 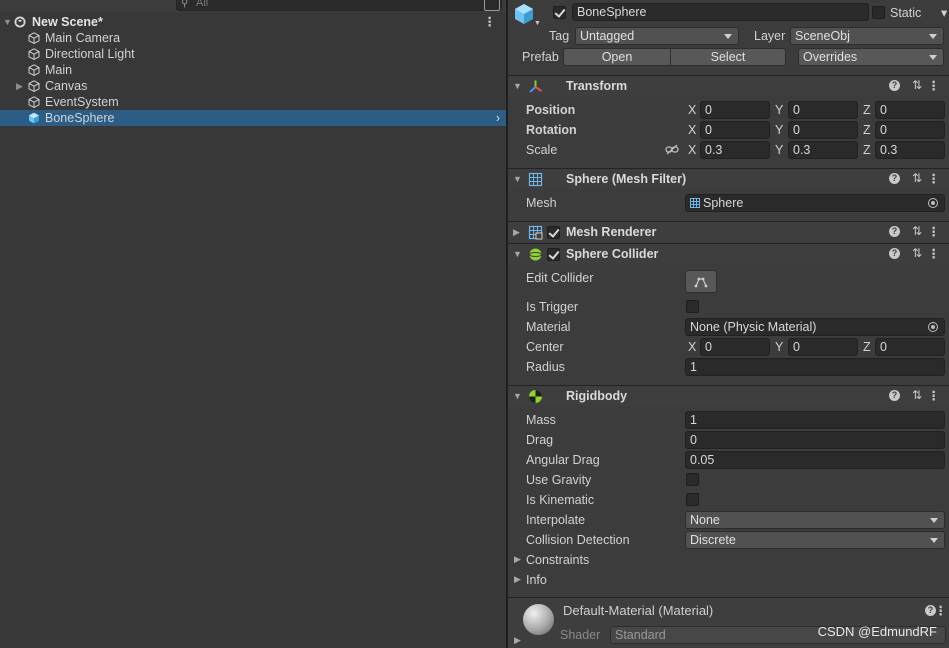 I want to click on object-name-field: BoneSphere, so click(x=720, y=12).